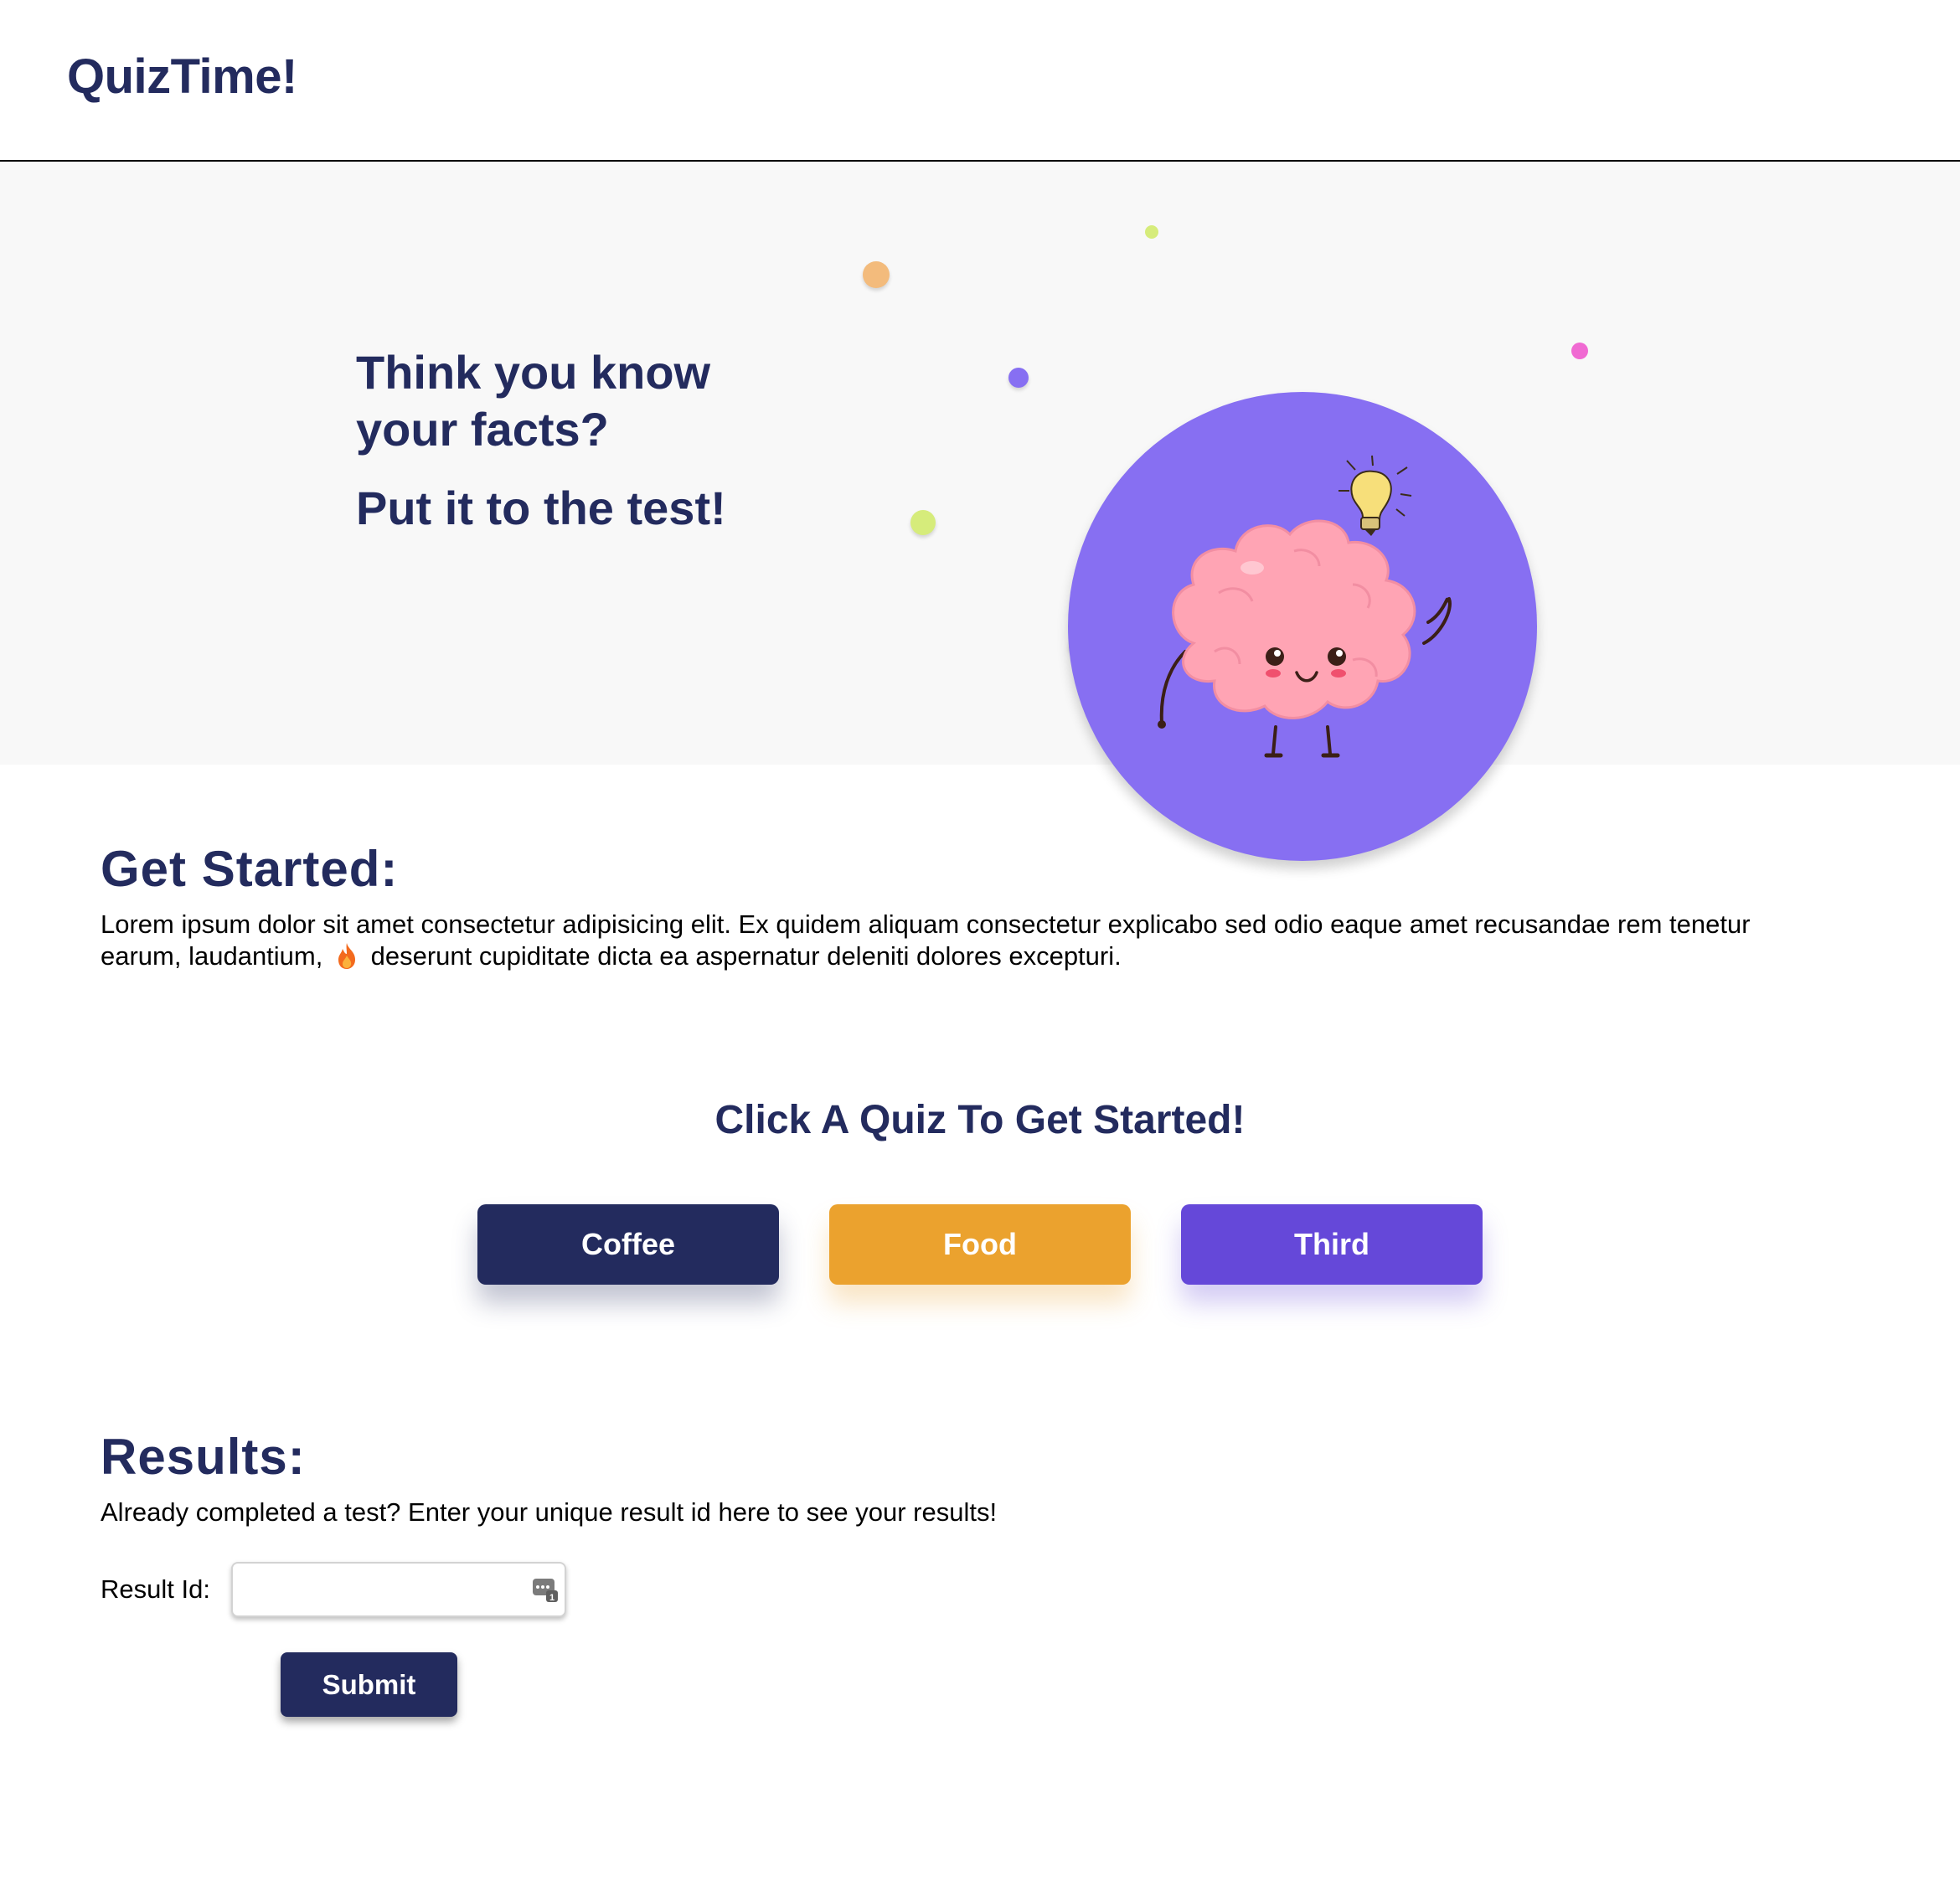 The width and height of the screenshot is (1960, 1891). What do you see at coordinates (369, 1684) in the screenshot?
I see `submit-button: Submit` at bounding box center [369, 1684].